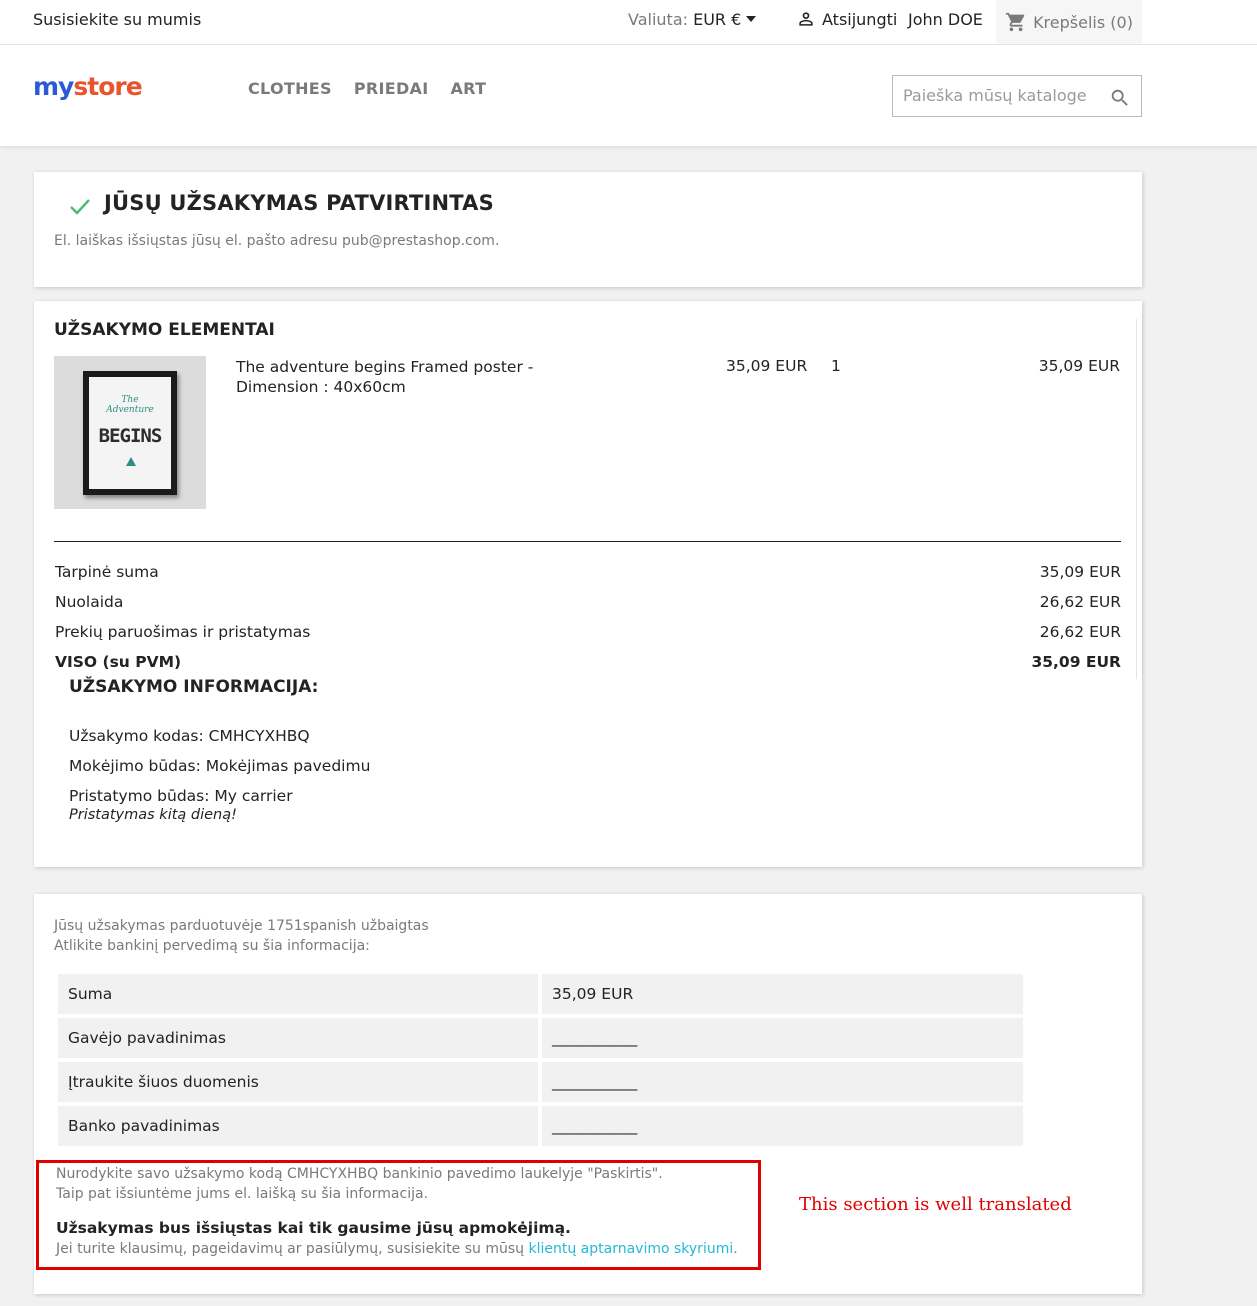 The image size is (1257, 1306). What do you see at coordinates (692, 19) in the screenshot?
I see `currency-selector: Valiuta: EUR €` at bounding box center [692, 19].